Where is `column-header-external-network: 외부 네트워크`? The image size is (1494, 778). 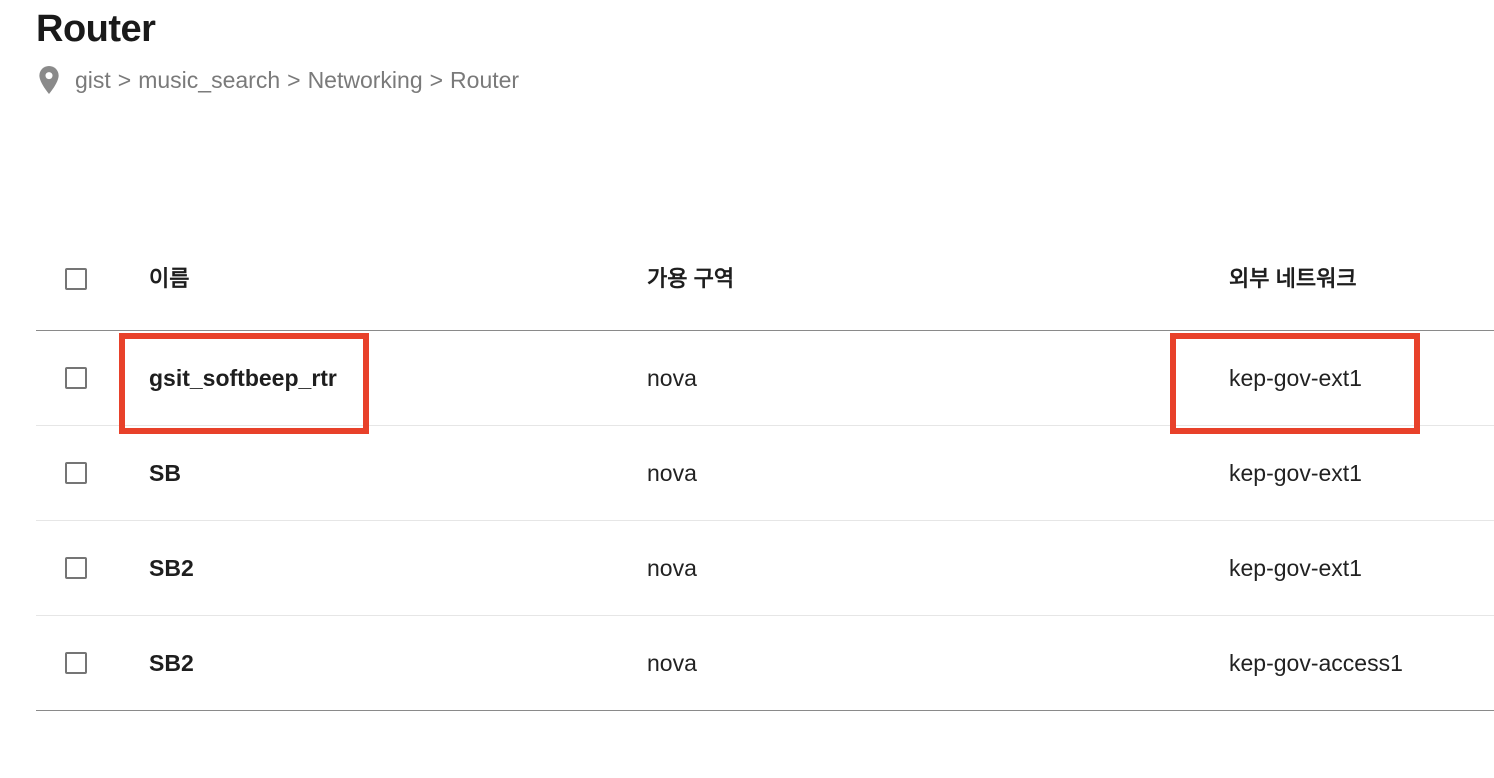 column-header-external-network: 외부 네트워크 is located at coordinates (1293, 279).